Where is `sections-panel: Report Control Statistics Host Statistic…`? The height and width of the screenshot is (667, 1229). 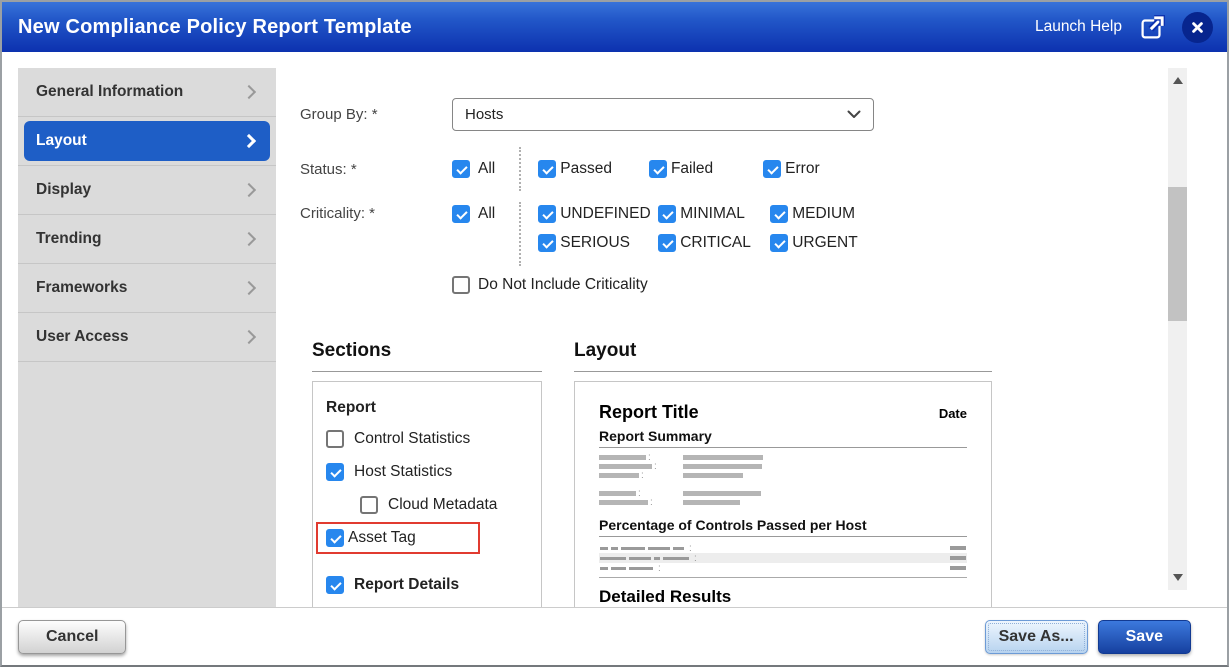 sections-panel: Report Control Statistics Host Statistic… is located at coordinates (427, 494).